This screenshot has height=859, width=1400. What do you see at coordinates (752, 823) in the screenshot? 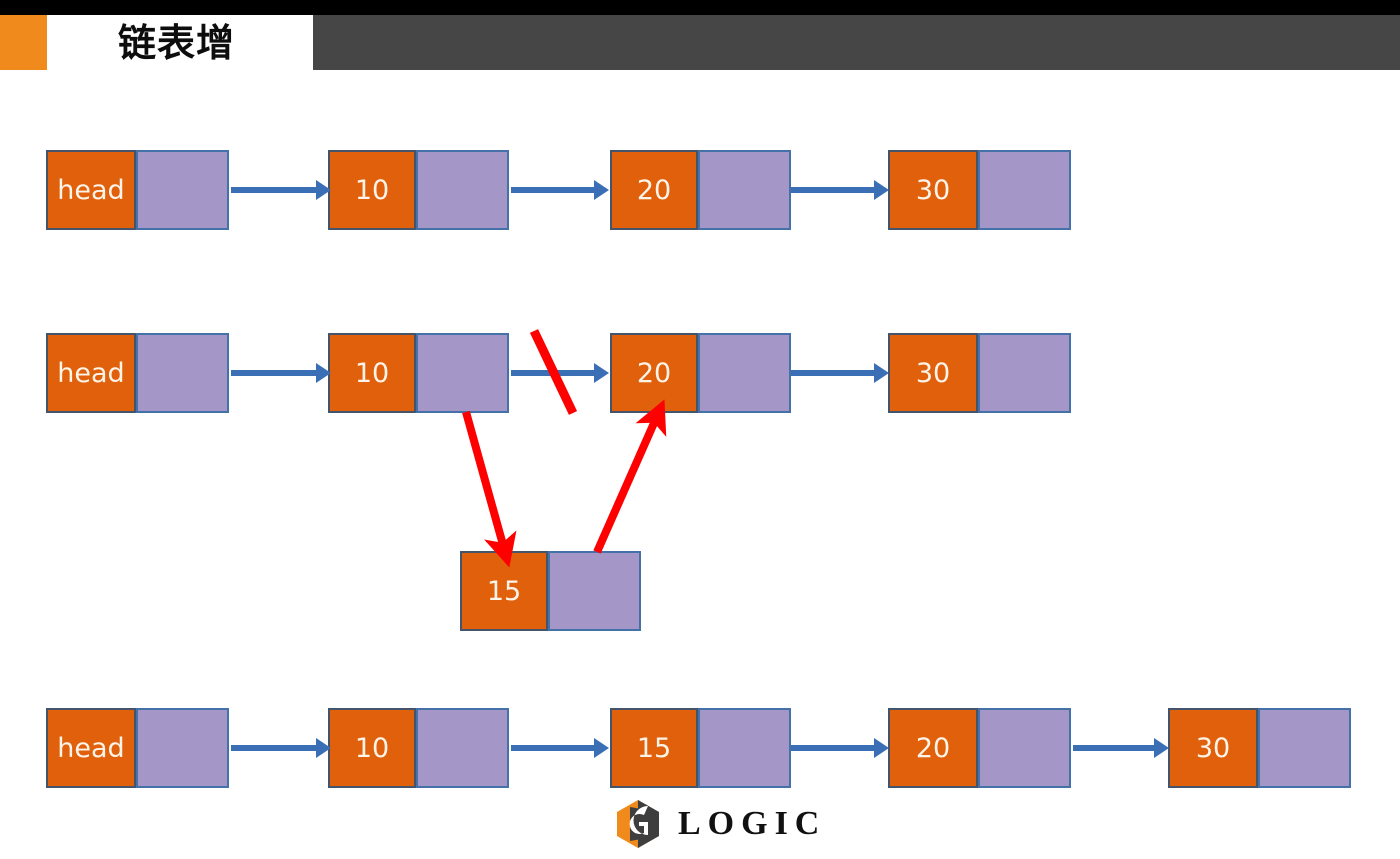
I see `logo-wordmark: LOGIC` at bounding box center [752, 823].